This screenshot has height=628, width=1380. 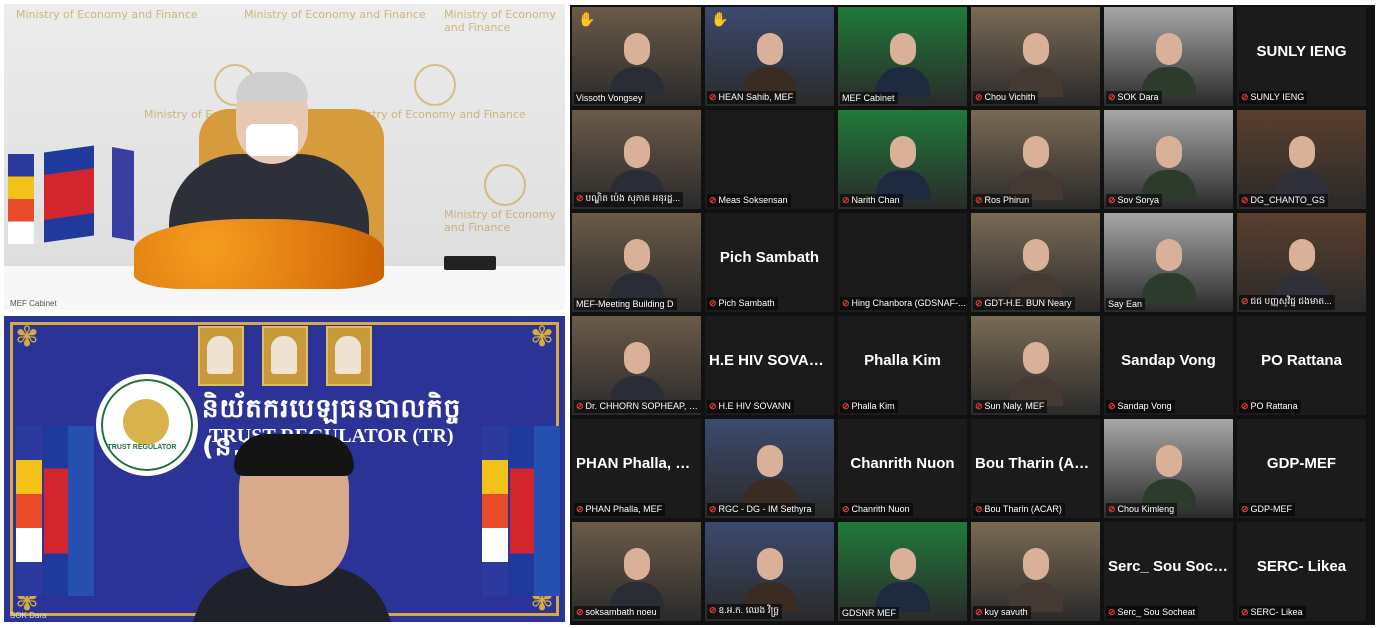 What do you see at coordinates (1169, 288) in the screenshot?
I see `participant-body` at bounding box center [1169, 288].